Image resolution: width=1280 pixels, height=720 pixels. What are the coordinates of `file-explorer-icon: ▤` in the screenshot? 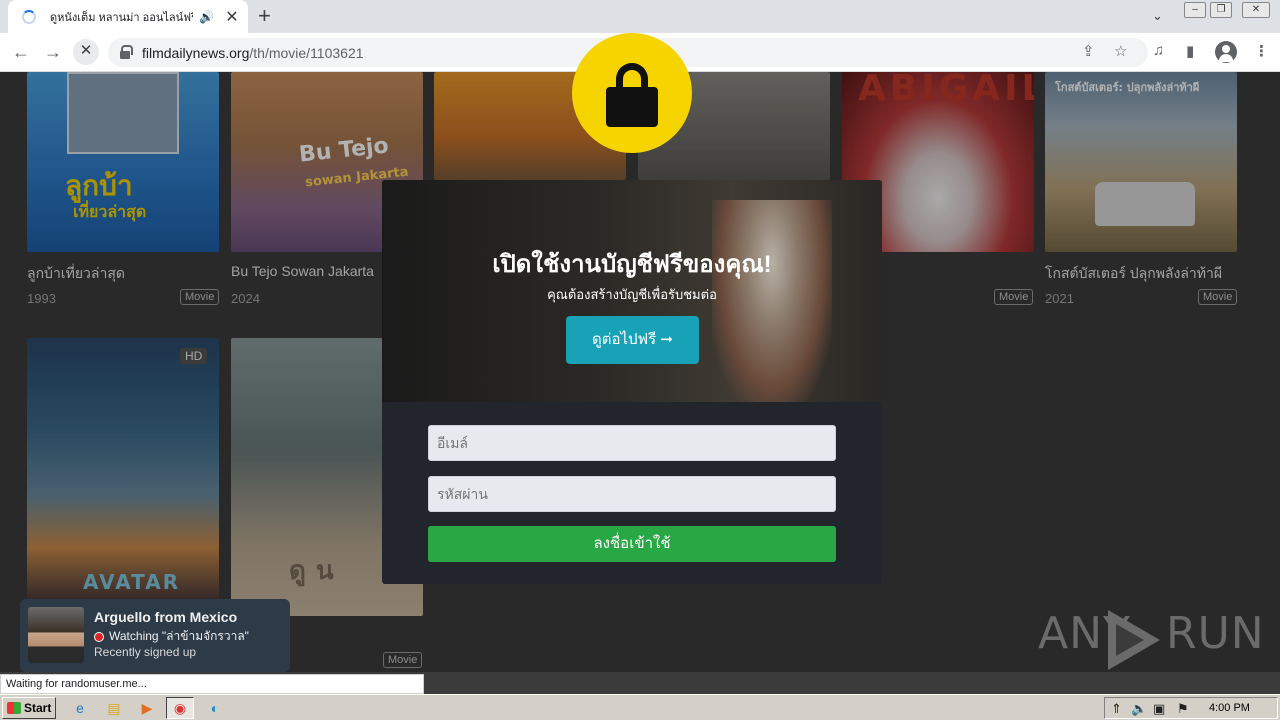 It's located at (114, 708).